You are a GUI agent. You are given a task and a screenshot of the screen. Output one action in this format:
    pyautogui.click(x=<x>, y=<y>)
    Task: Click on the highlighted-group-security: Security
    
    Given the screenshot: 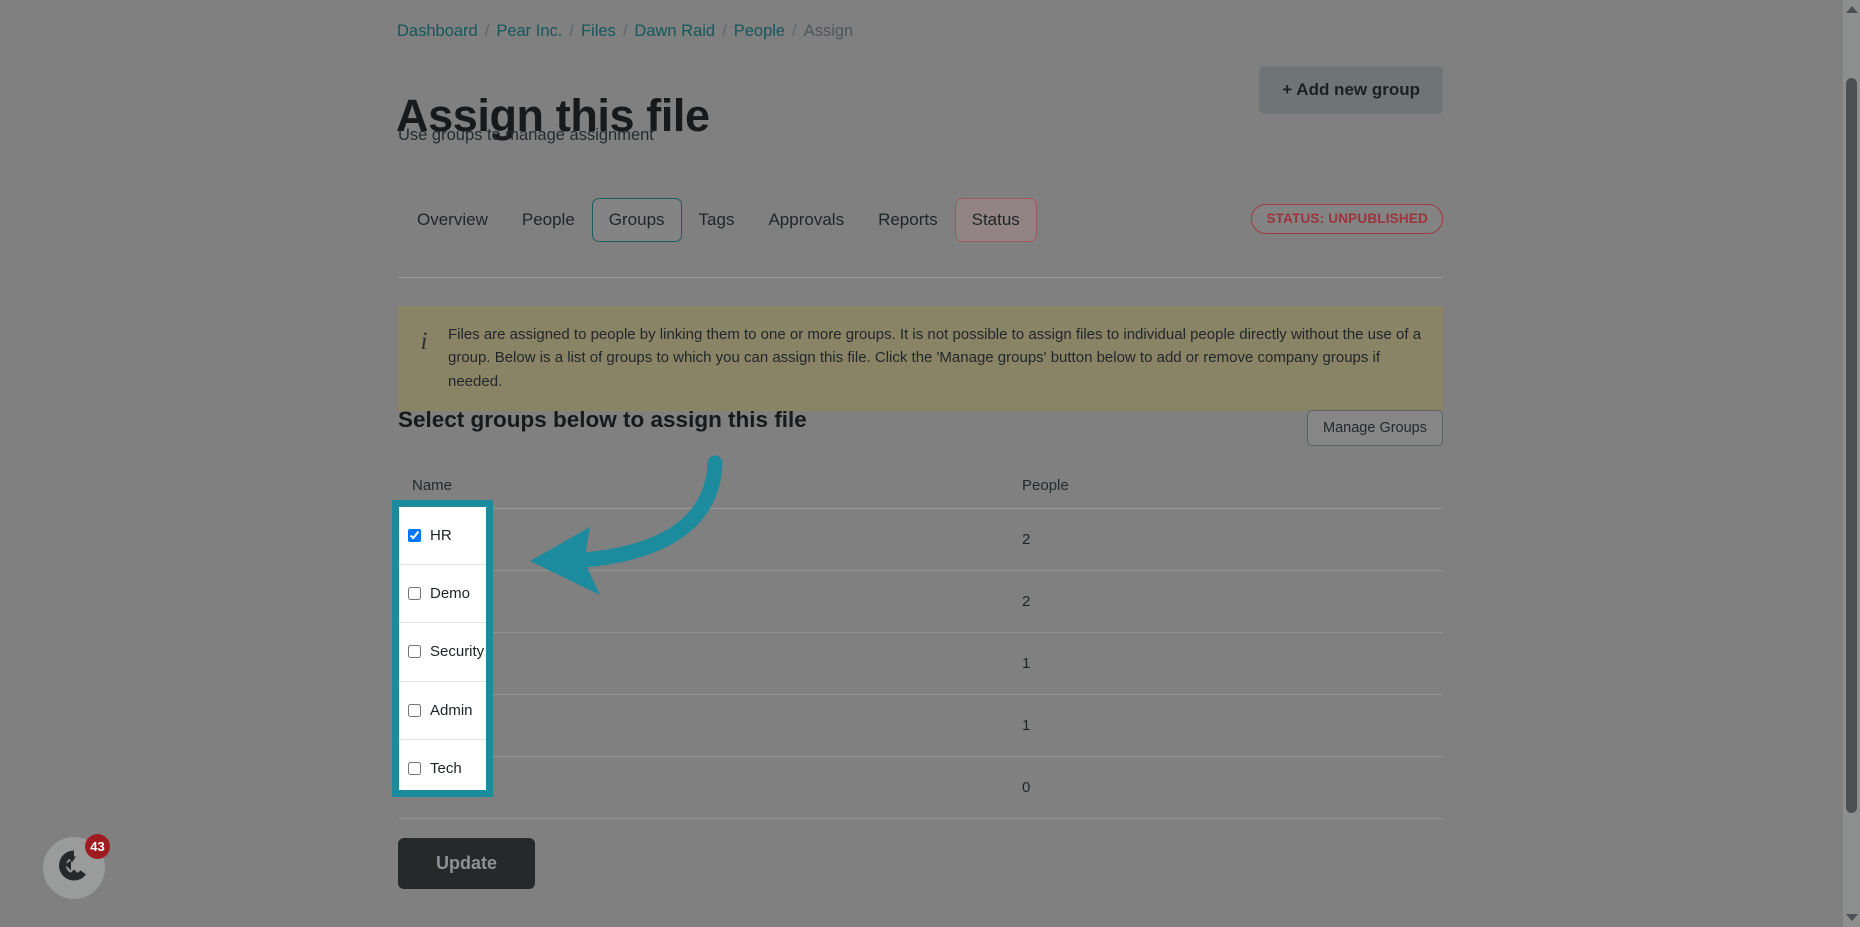 What is the action you would take?
    pyautogui.click(x=442, y=652)
    